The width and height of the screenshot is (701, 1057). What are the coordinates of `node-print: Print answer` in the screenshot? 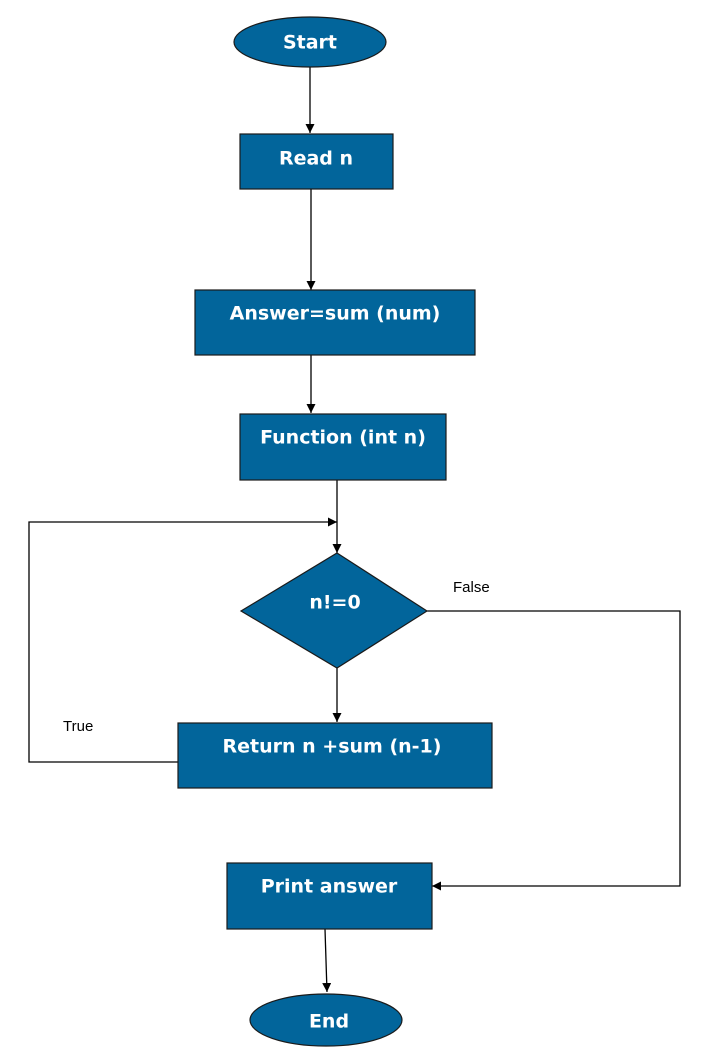 It's located at (329, 896).